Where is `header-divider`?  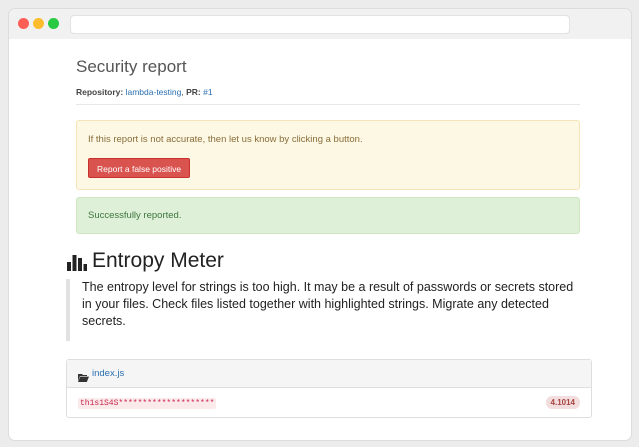
header-divider is located at coordinates (328, 104).